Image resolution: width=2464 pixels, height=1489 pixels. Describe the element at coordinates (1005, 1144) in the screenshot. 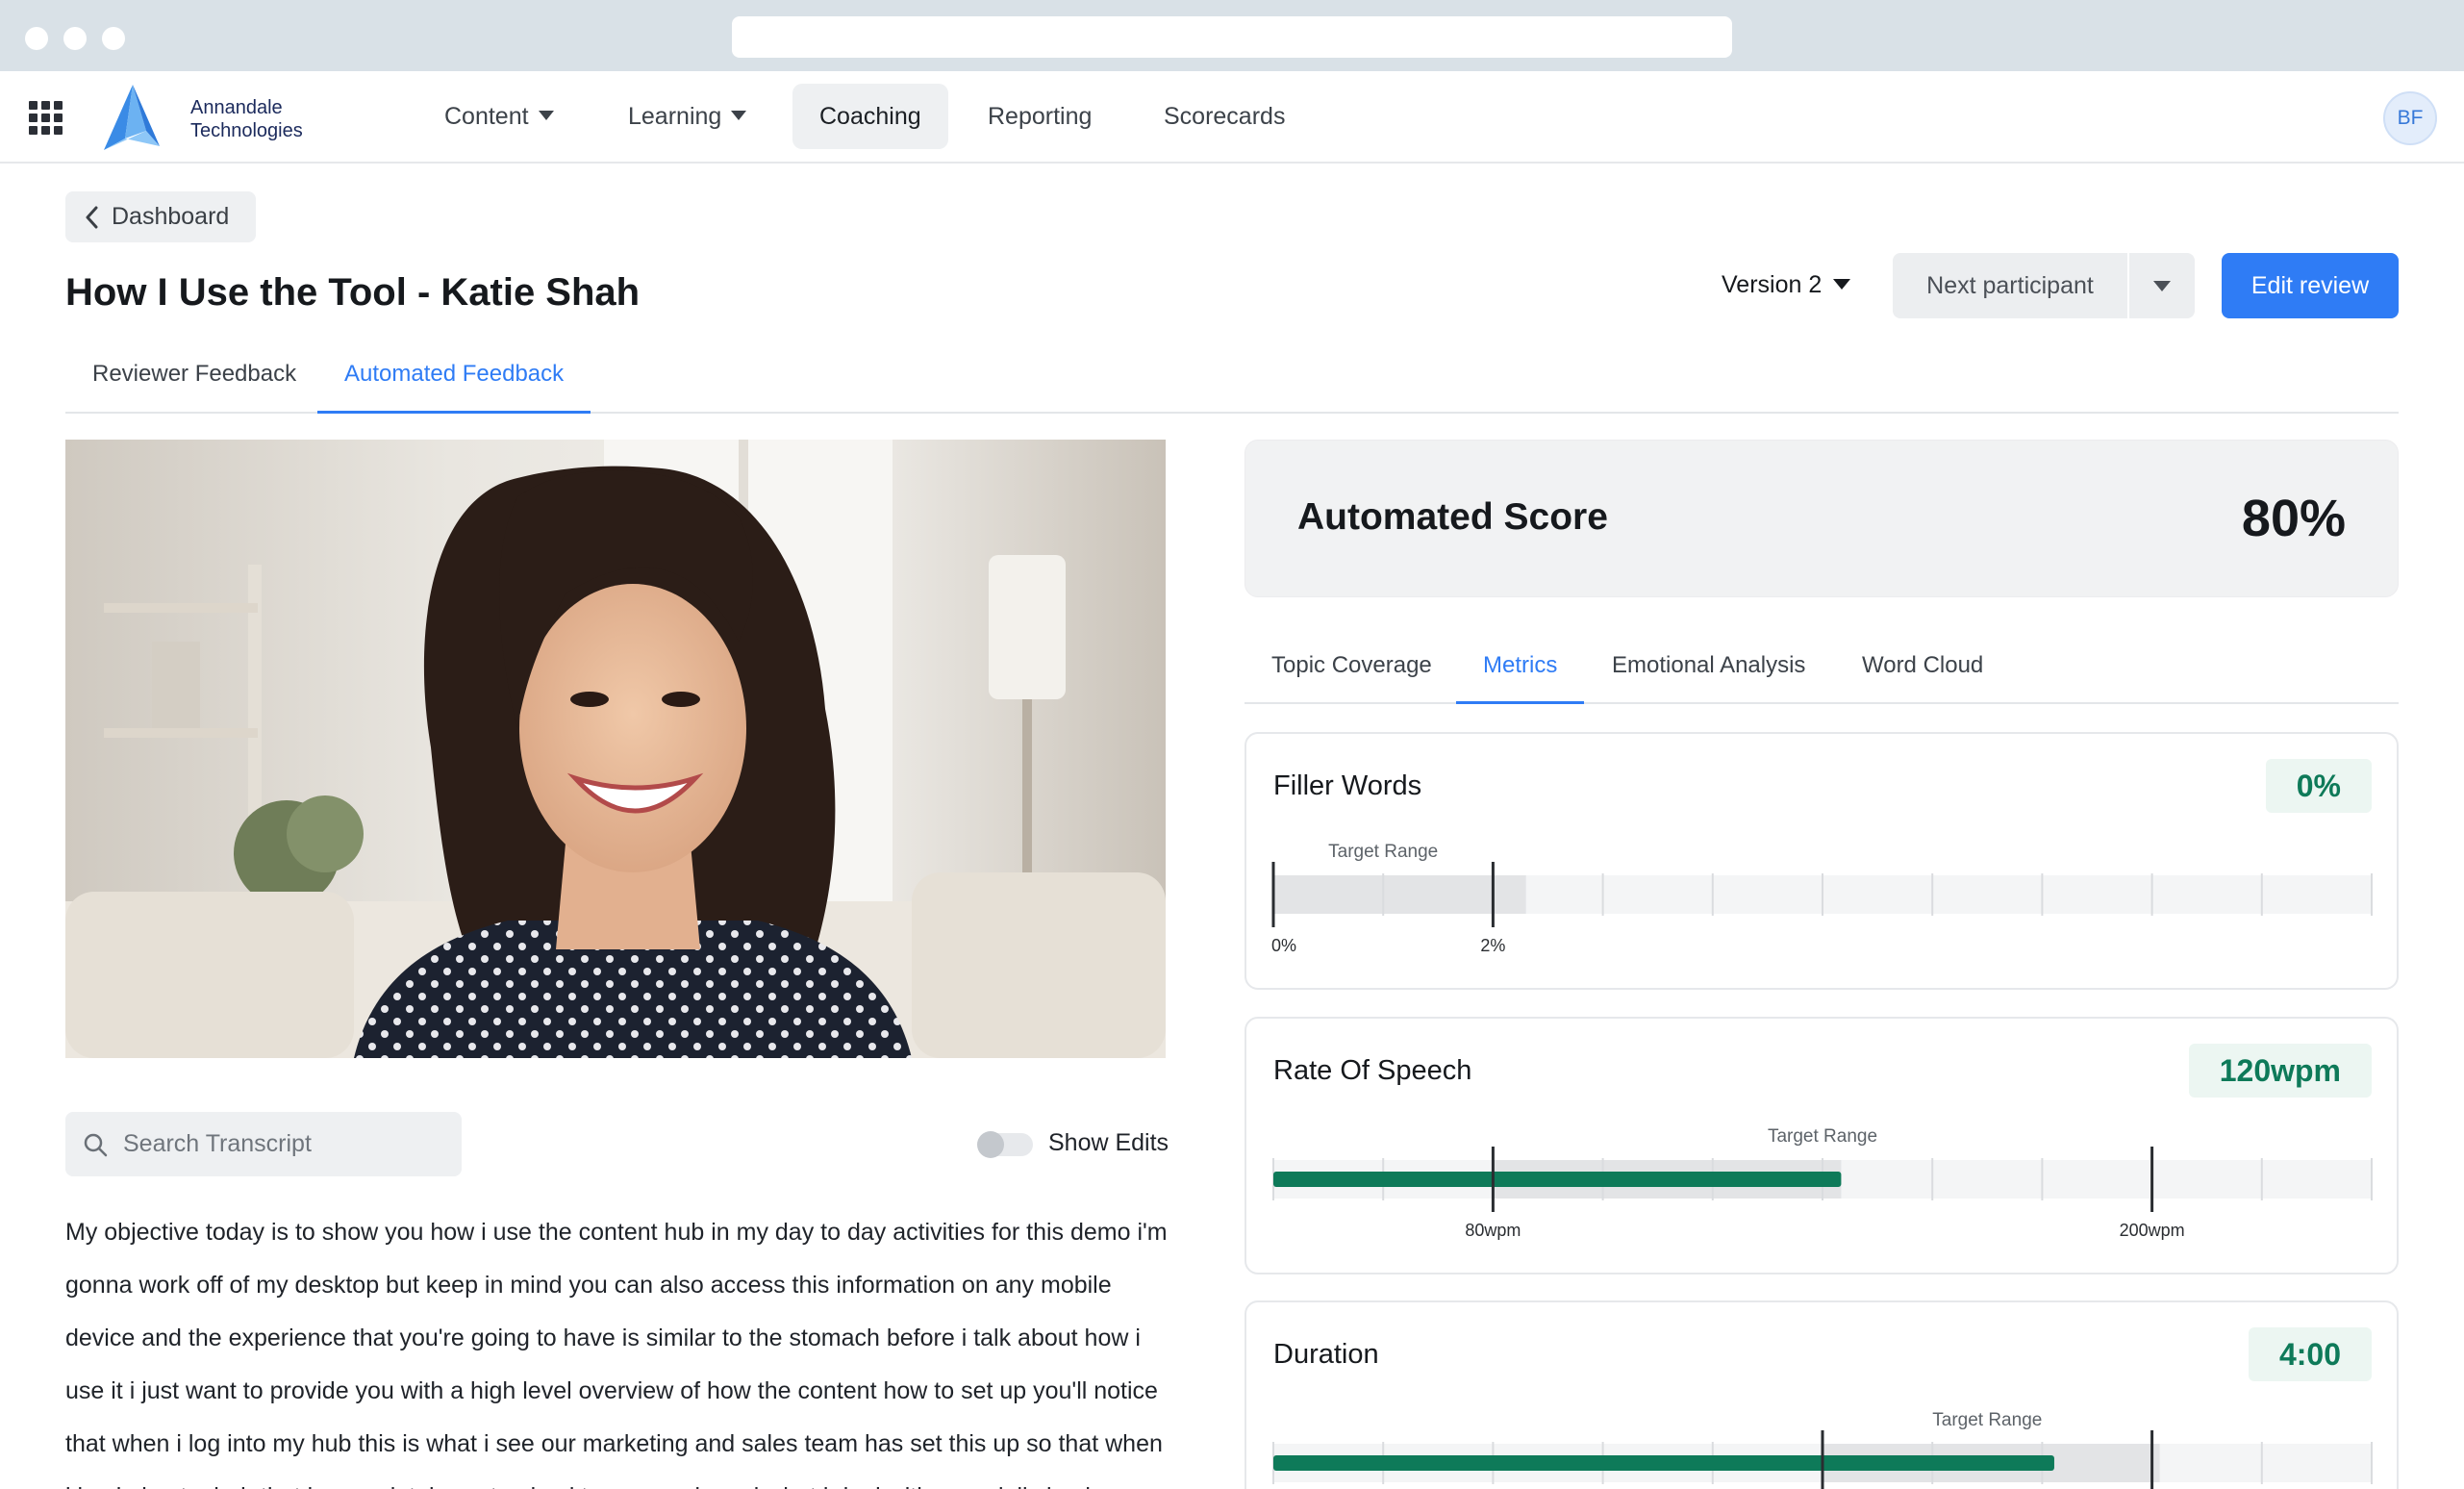

I see `show-edits-toggle` at that location.